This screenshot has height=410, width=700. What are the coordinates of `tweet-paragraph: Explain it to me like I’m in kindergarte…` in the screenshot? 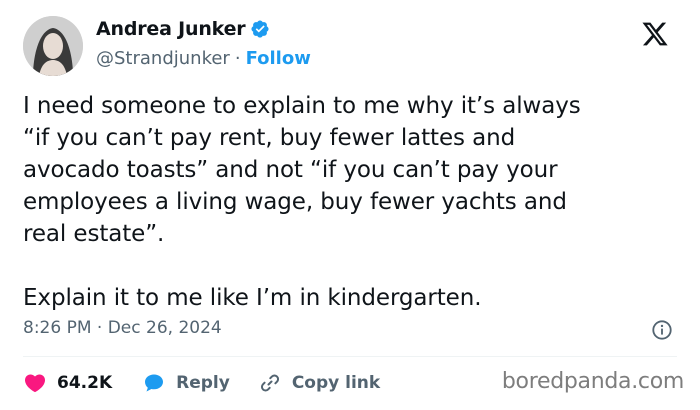 It's located at (252, 298).